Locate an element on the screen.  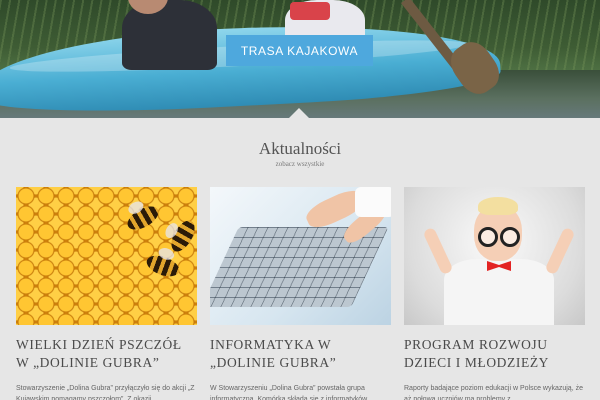
sleeve-icon is located at coordinates (373, 202).